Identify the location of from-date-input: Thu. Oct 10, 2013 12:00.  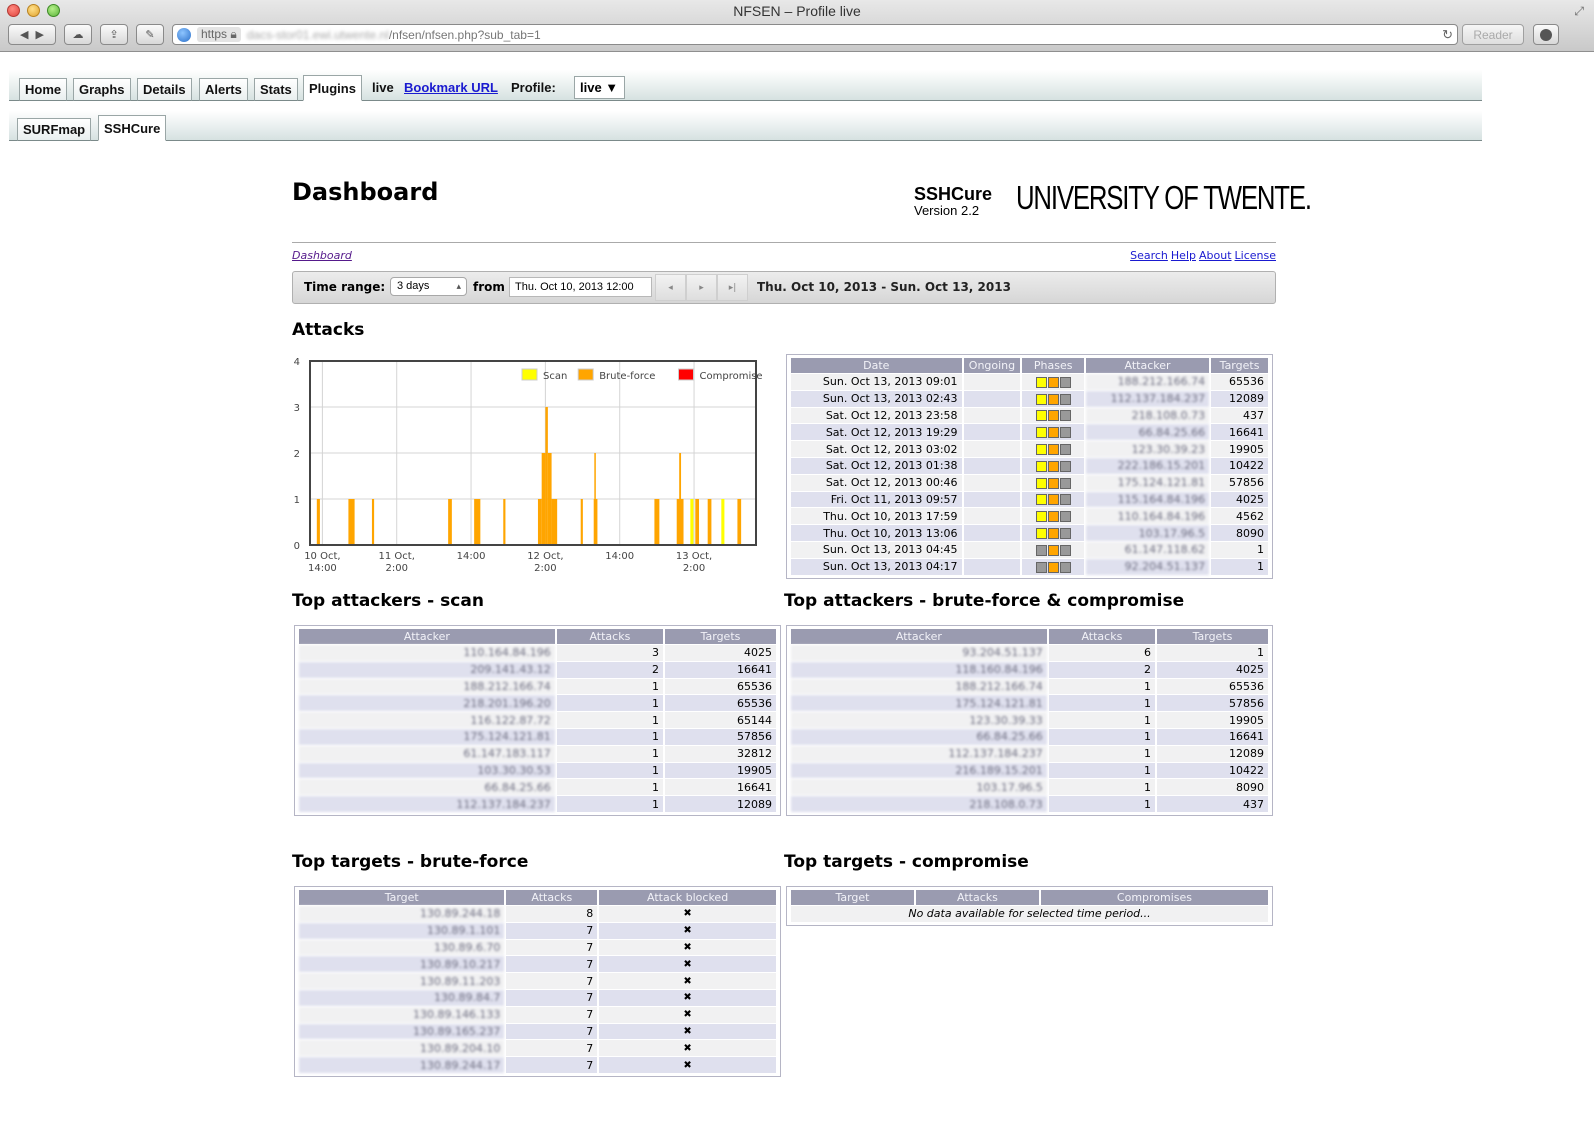
(580, 287).